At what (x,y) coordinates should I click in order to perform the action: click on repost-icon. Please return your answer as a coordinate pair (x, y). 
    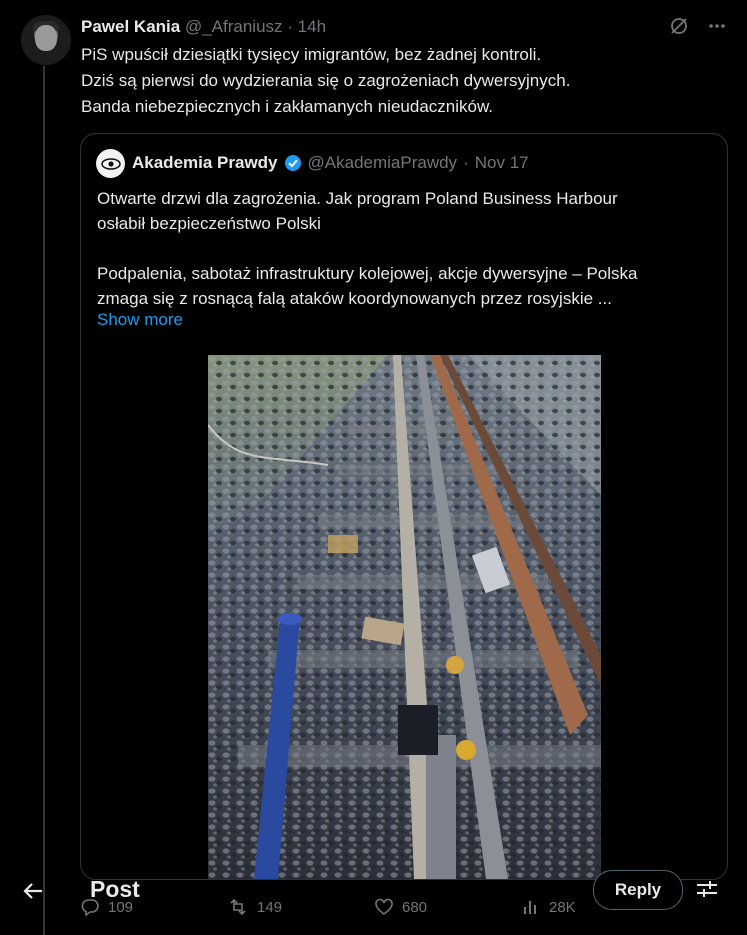
    Looking at the image, I should click on (238, 907).